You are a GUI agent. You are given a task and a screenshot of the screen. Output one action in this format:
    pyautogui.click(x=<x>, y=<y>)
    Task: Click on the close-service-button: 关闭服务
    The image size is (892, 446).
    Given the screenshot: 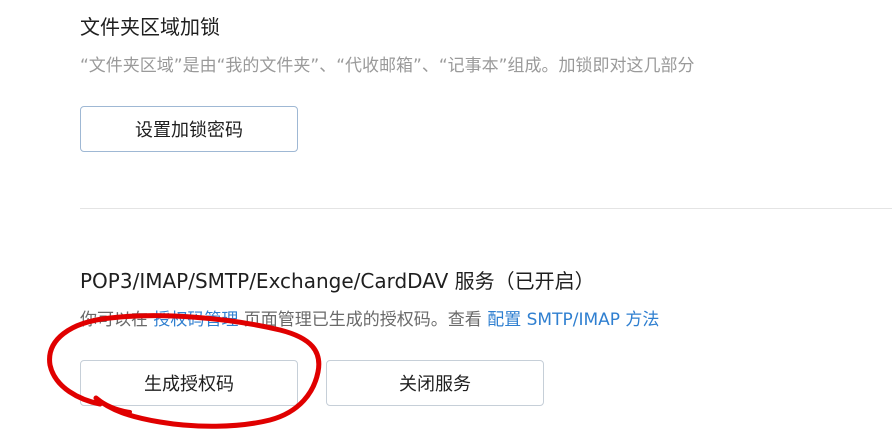 What is the action you would take?
    pyautogui.click(x=435, y=383)
    